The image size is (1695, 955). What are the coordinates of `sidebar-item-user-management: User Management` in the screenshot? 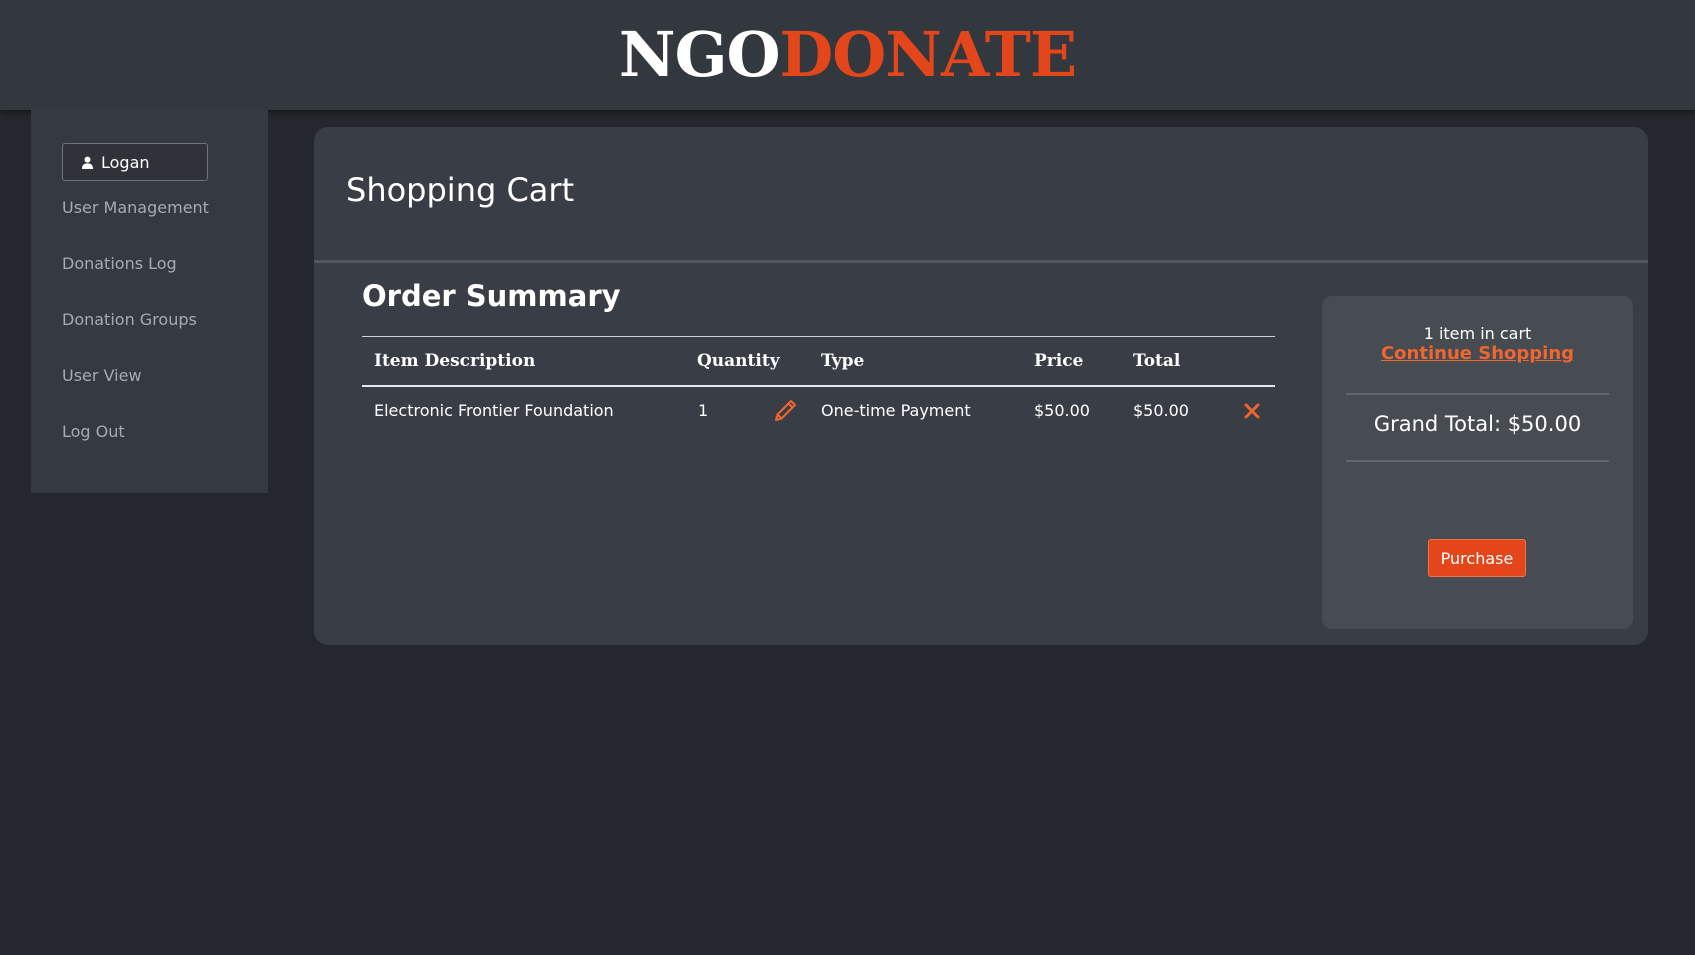 It's located at (135, 207).